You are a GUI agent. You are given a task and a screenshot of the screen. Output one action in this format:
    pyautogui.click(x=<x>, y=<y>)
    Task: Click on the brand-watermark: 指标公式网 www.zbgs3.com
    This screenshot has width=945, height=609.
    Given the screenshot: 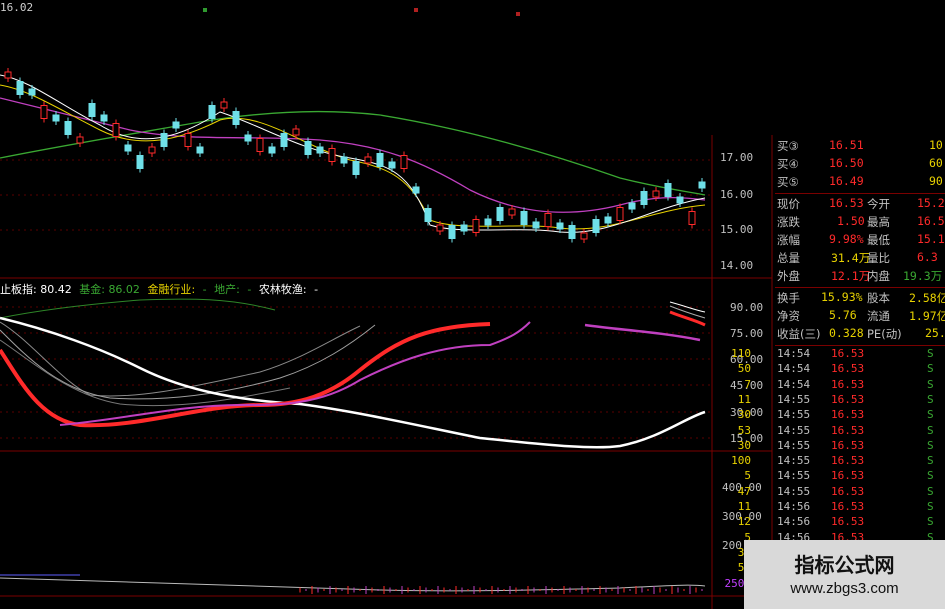 What is the action you would take?
    pyautogui.click(x=844, y=574)
    